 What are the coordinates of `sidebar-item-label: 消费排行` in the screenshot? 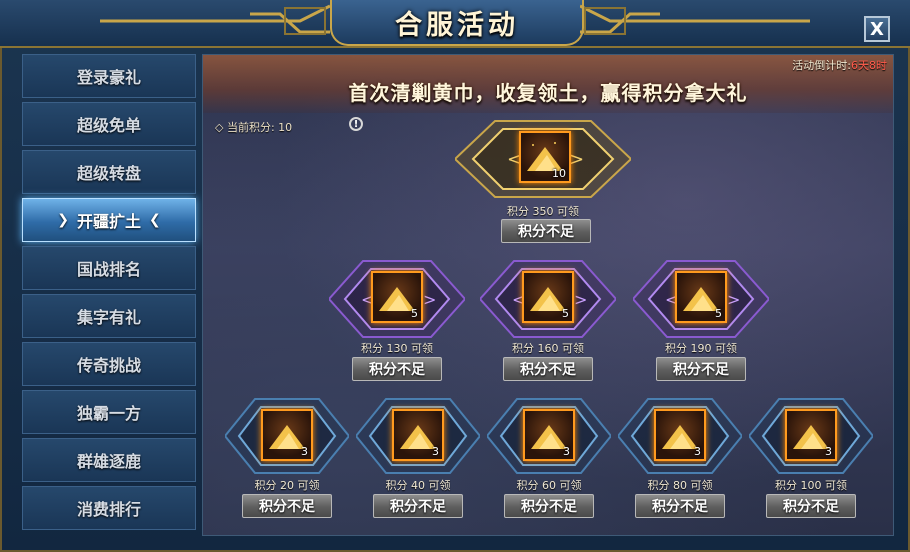 It's located at (108, 509).